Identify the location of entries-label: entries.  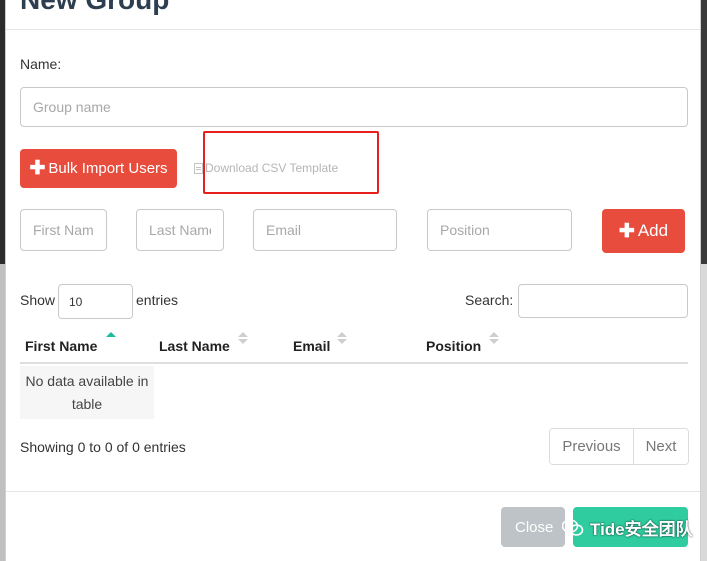
(157, 300).